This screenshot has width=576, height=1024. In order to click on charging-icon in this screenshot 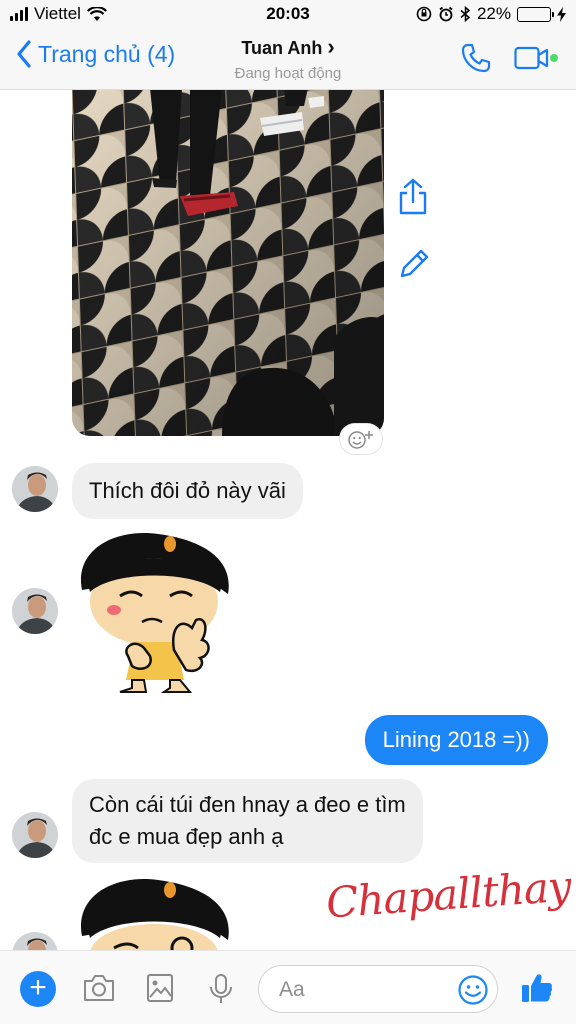, I will do `click(561, 14)`.